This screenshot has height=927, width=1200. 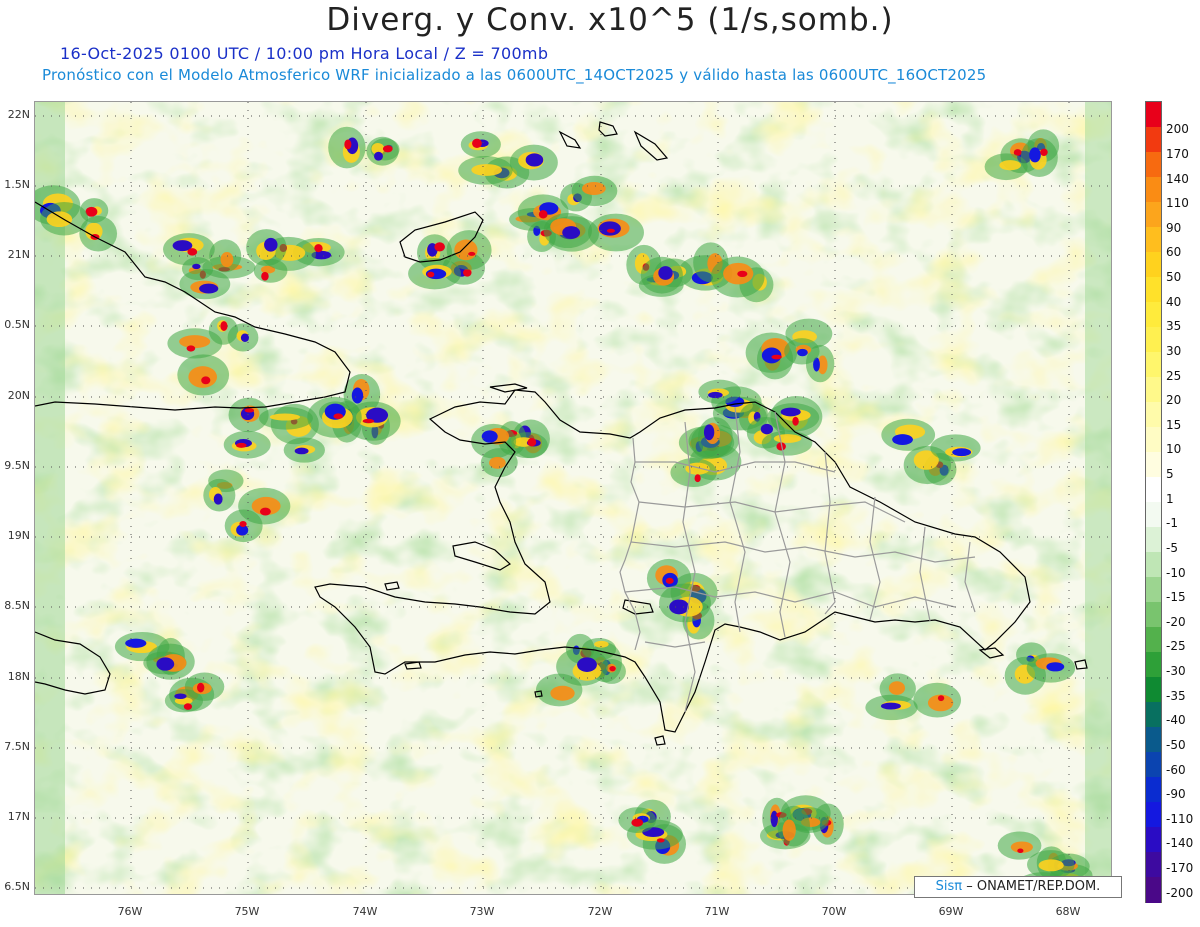 I want to click on colorbar-label: -140, so click(x=1180, y=843).